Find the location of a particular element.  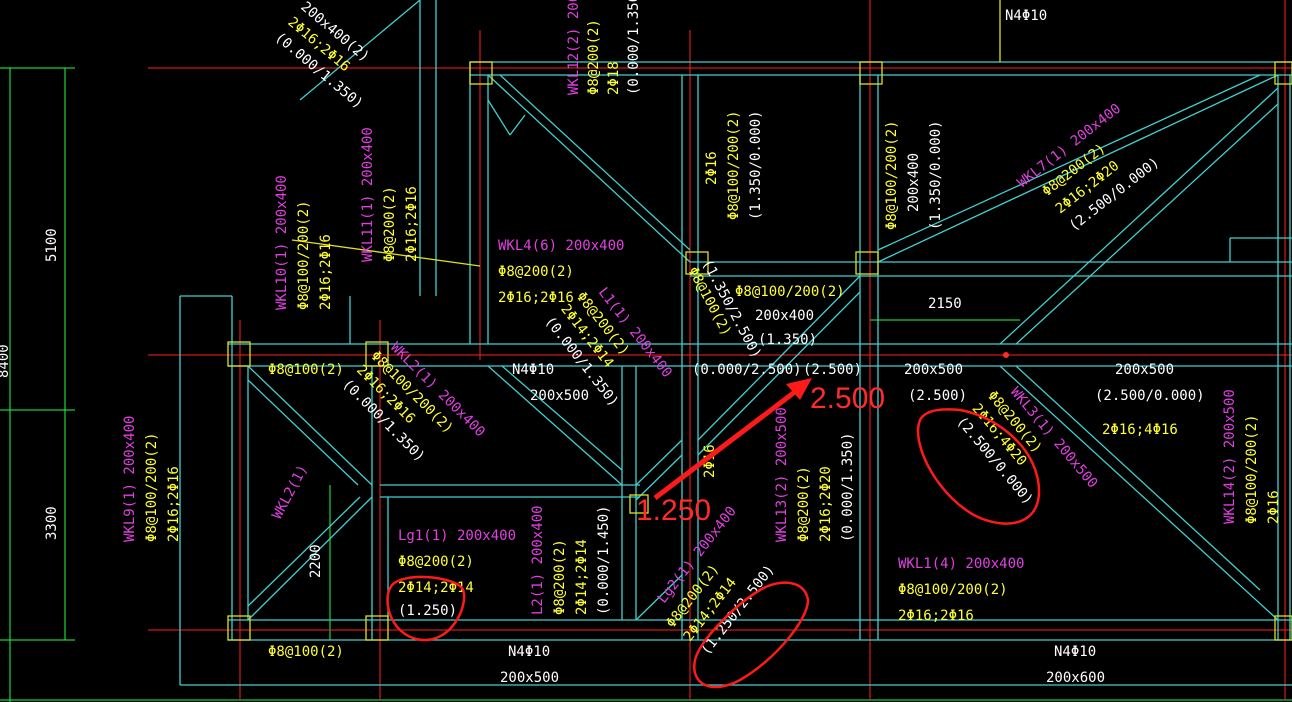

right-v-stirrup: Φ8@100/200(2) is located at coordinates (892, 175).